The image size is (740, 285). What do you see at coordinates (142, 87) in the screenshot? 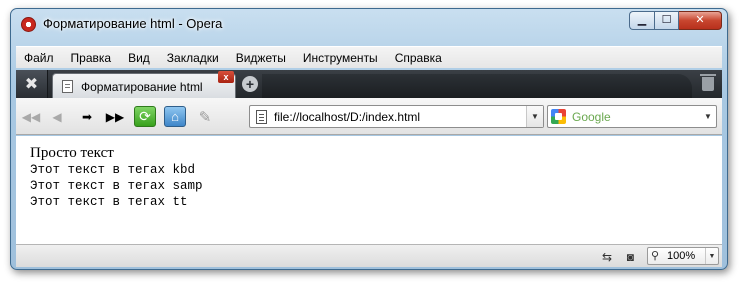
I see `tab-label: Форматирование html` at bounding box center [142, 87].